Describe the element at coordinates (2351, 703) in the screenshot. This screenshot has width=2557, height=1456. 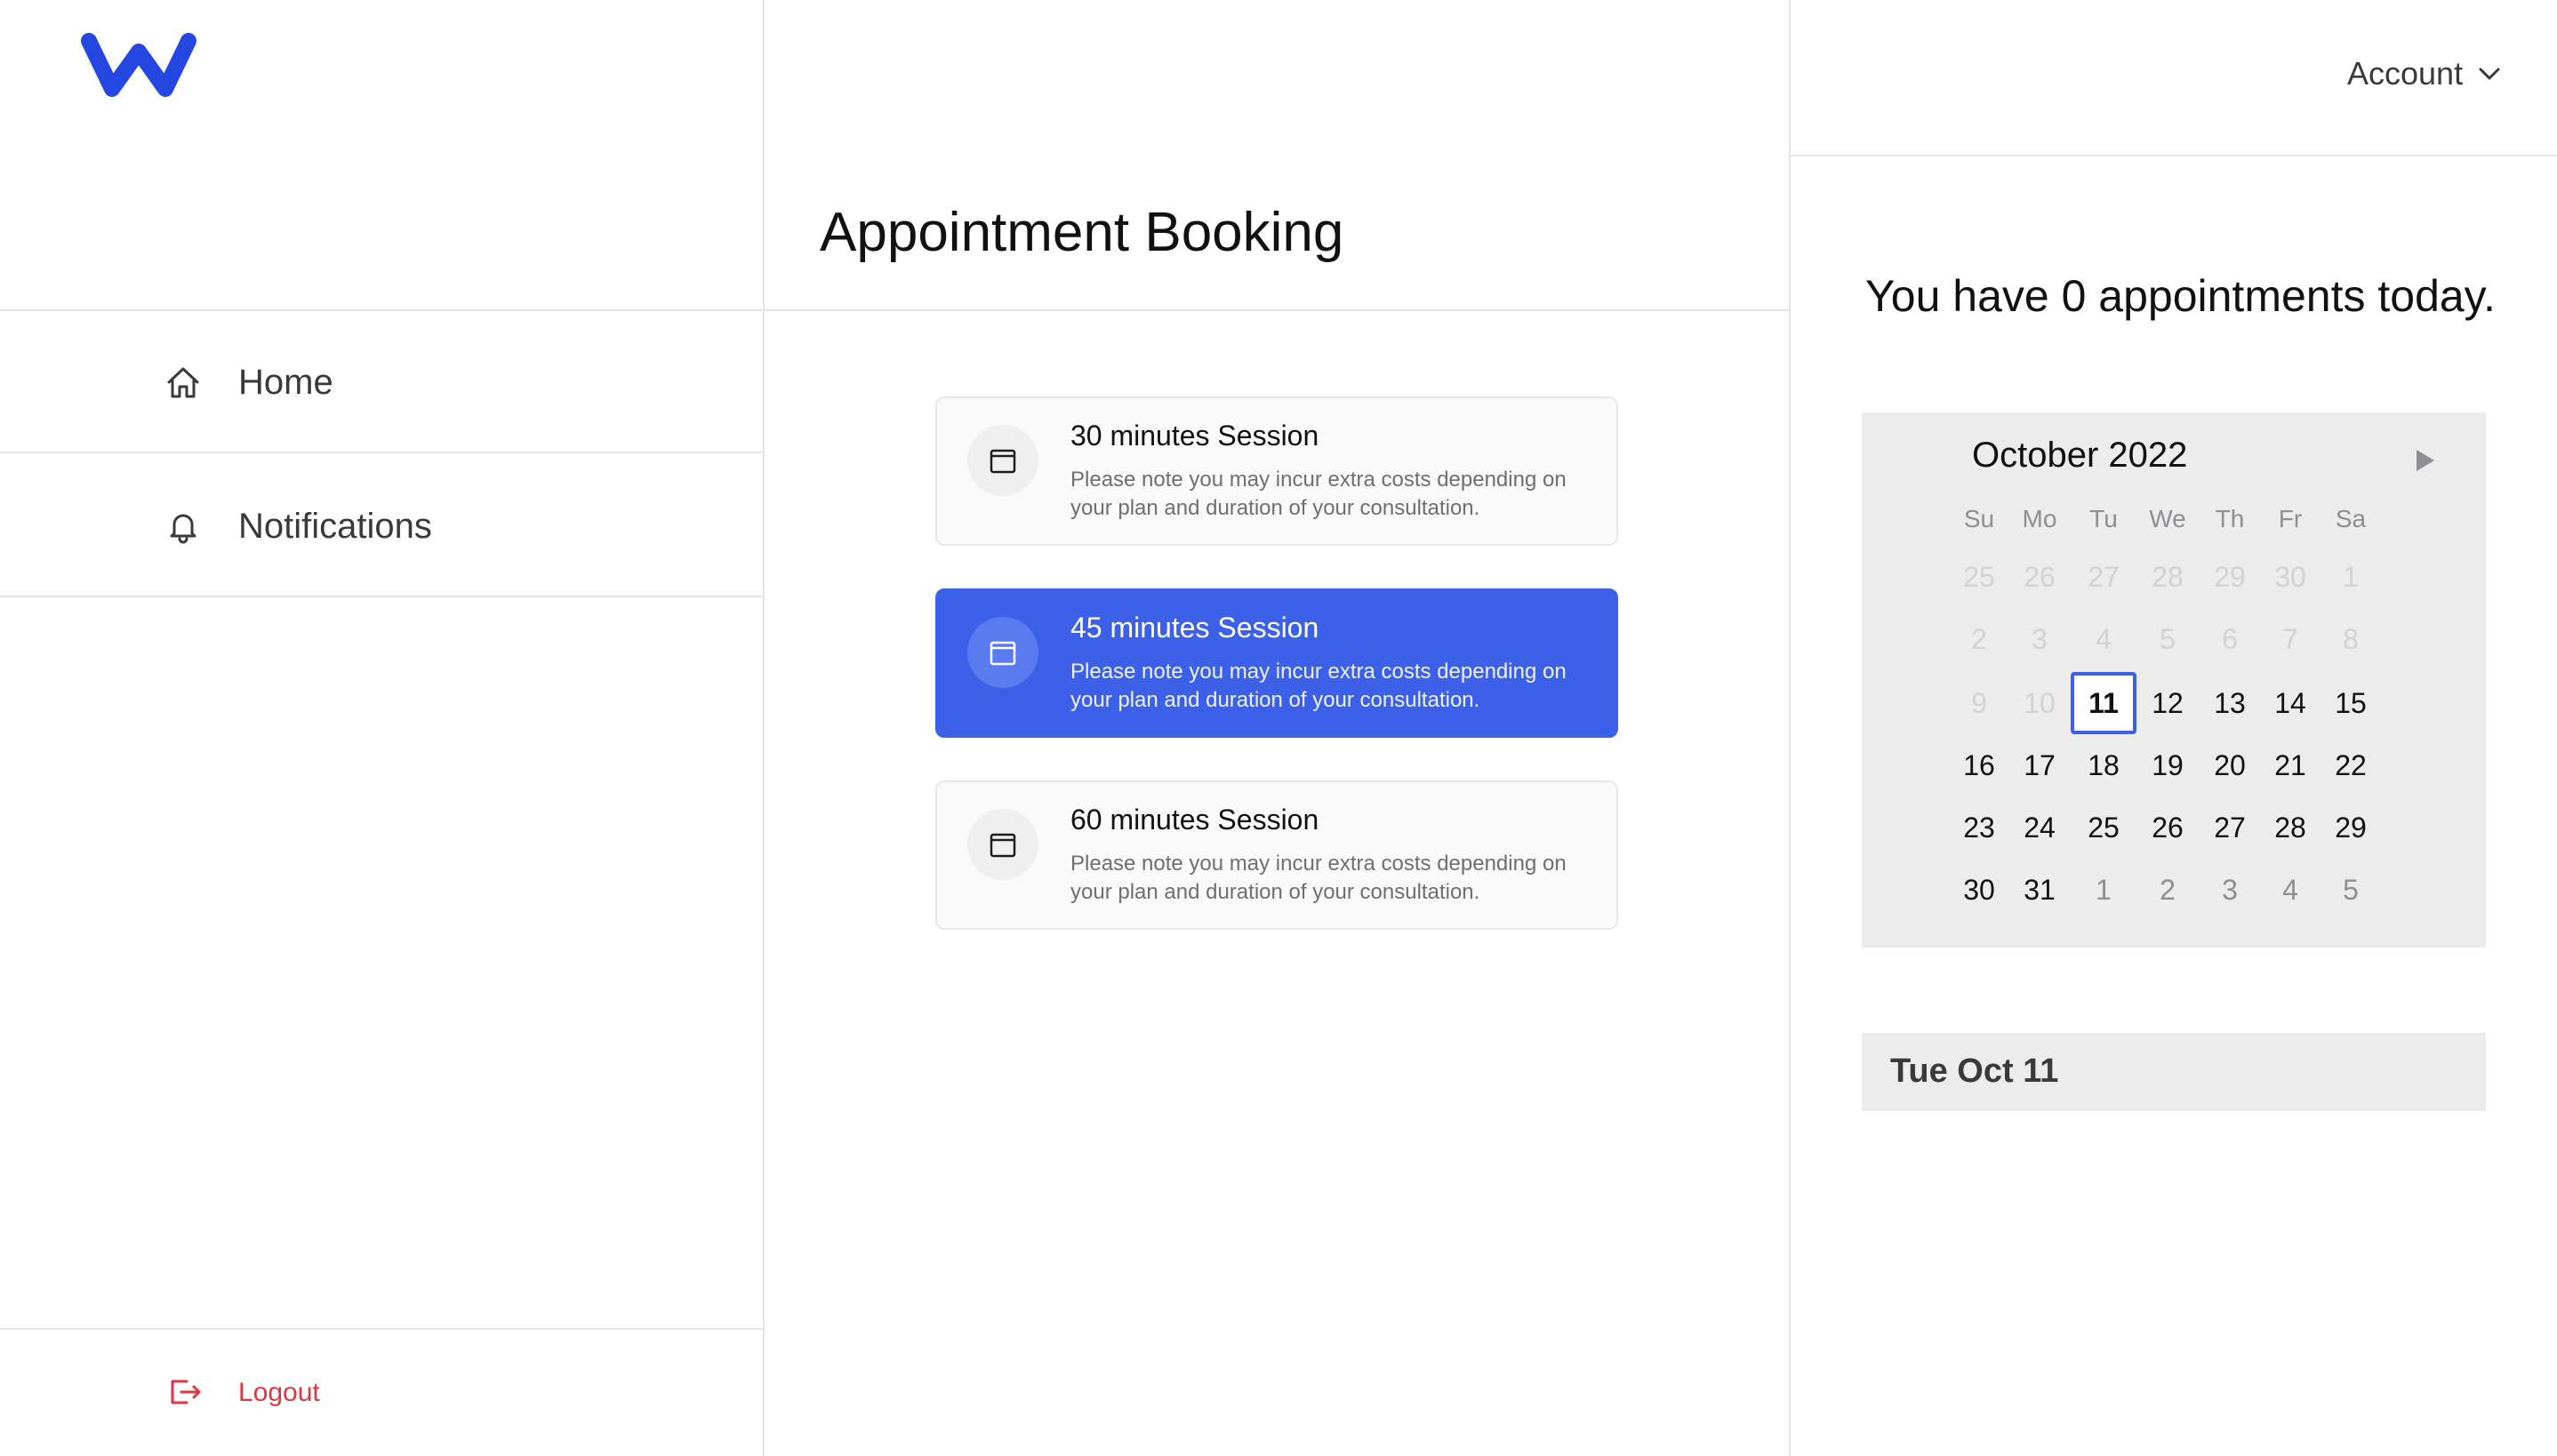
I see `calendar-day: 15` at that location.